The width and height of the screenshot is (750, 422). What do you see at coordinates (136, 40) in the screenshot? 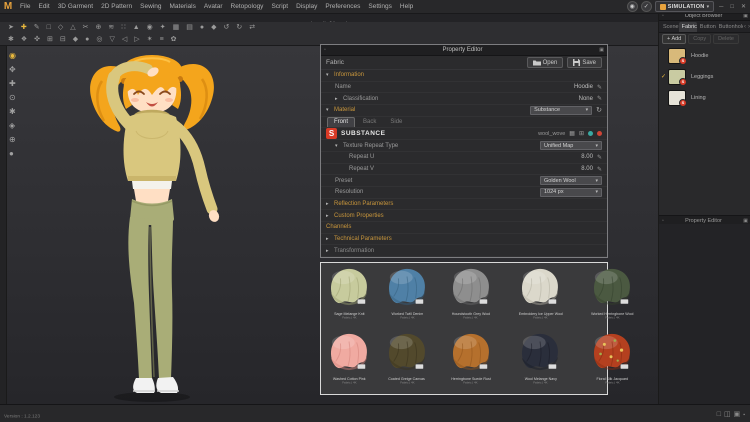
I see `right-tri-icon: ▷` at bounding box center [136, 40].